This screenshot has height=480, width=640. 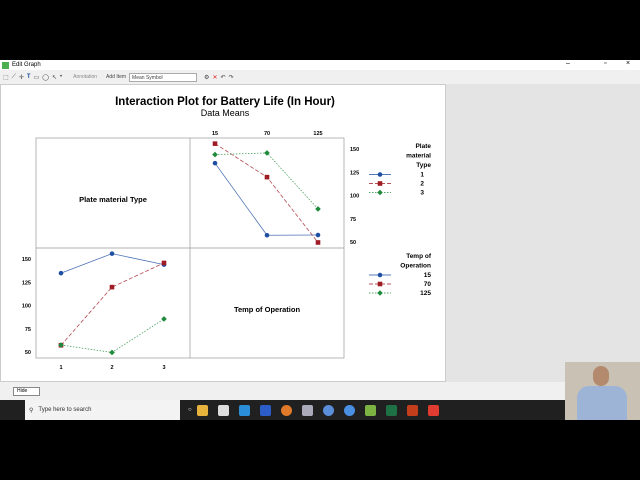 What do you see at coordinates (628, 63) in the screenshot?
I see `close-button: ×` at bounding box center [628, 63].